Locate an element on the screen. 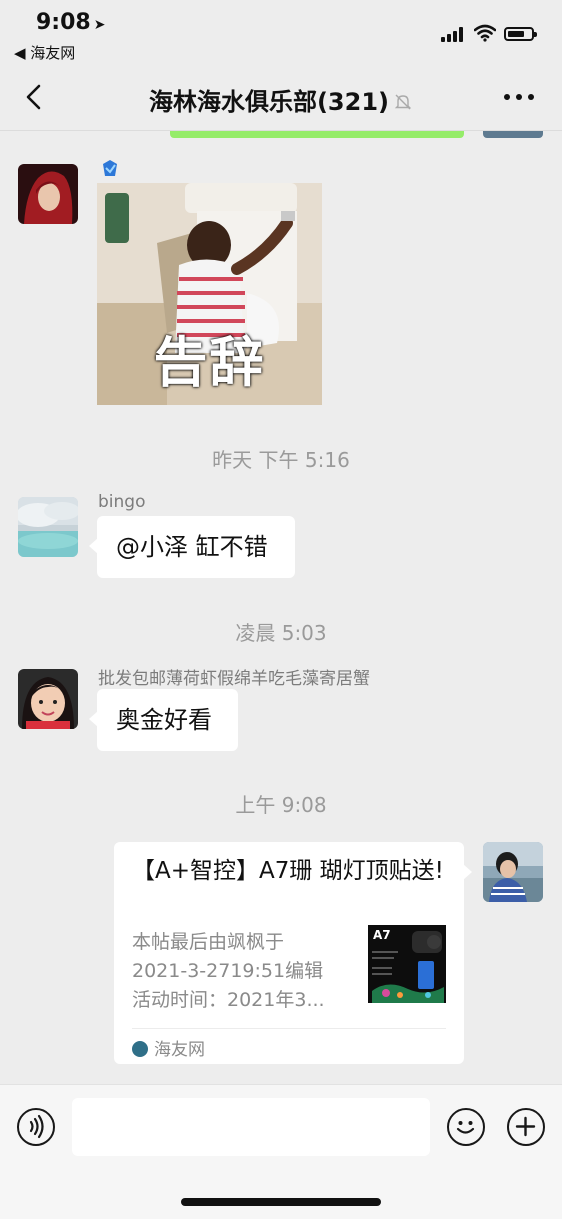 The height and width of the screenshot is (1219, 562). card-desc-line: 2021-3-2719:51编辑 is located at coordinates (228, 971).